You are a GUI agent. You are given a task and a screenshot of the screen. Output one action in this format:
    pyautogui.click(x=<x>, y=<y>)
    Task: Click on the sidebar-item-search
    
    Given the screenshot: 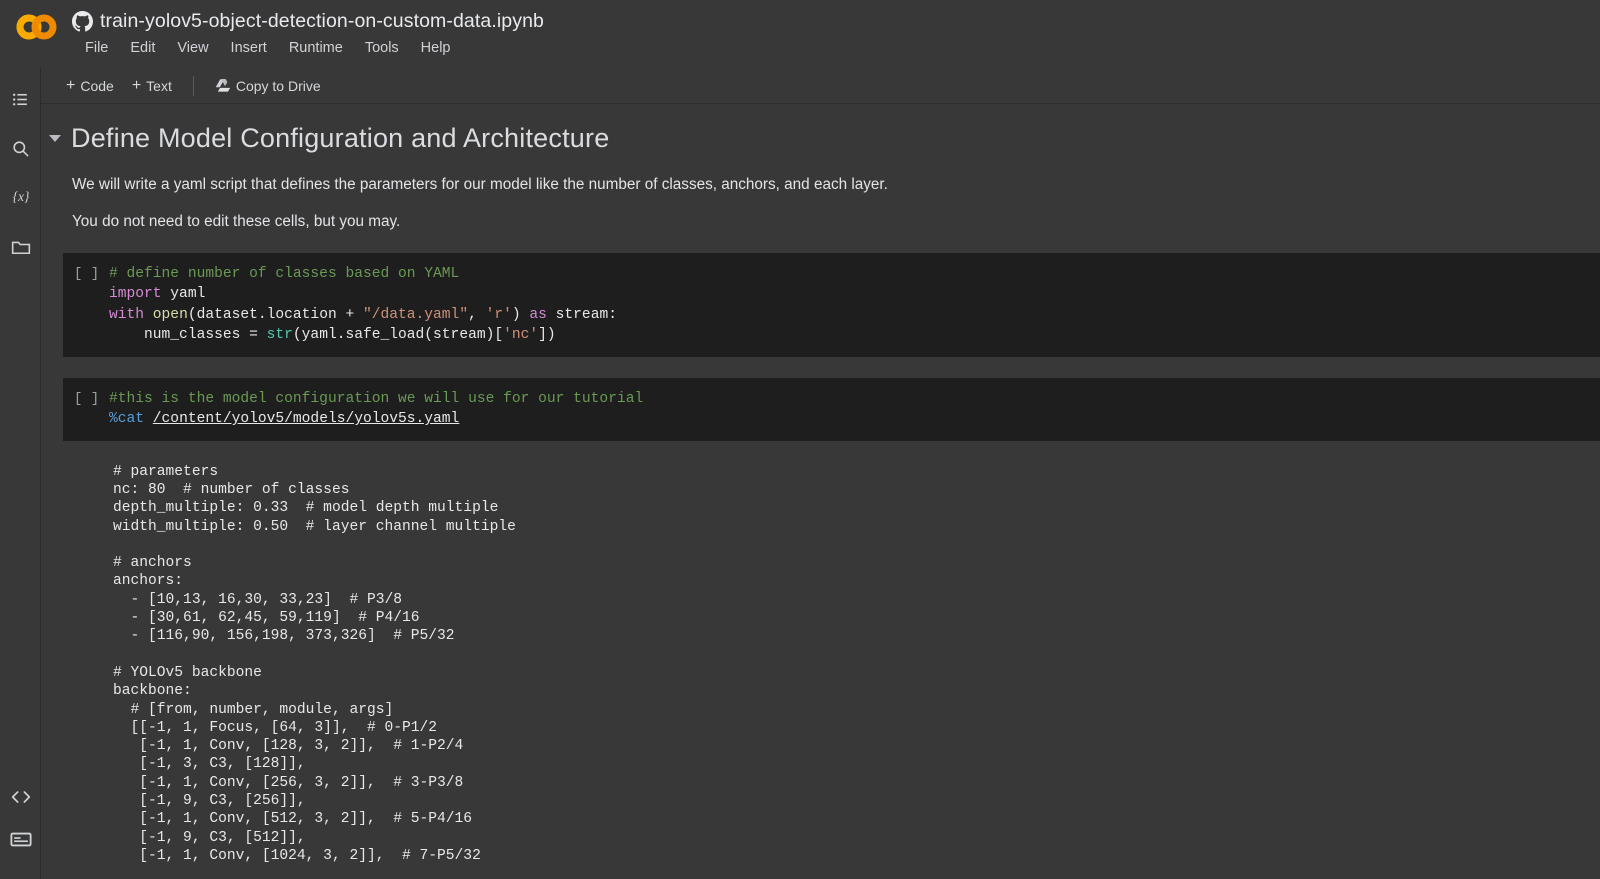 What is the action you would take?
    pyautogui.click(x=20, y=148)
    